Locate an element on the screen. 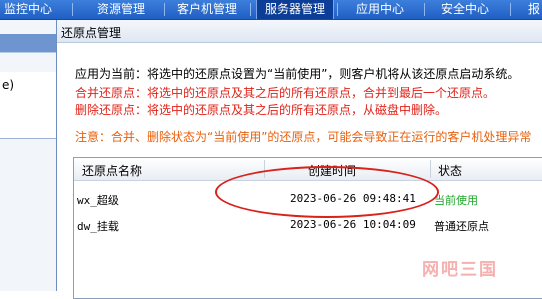 The image size is (542, 299). nav-resources: 资源管理 is located at coordinates (121, 9).